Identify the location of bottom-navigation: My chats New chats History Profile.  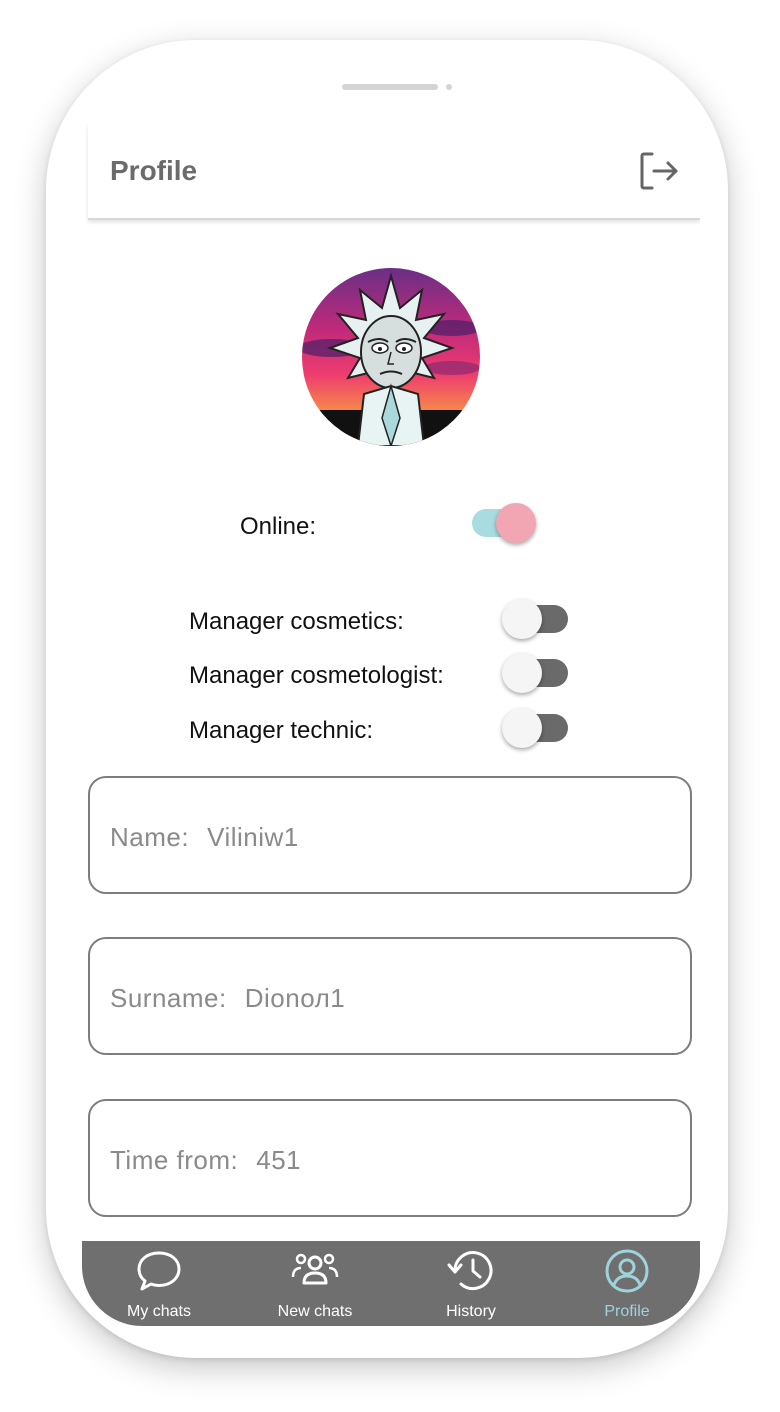
(391, 1283).